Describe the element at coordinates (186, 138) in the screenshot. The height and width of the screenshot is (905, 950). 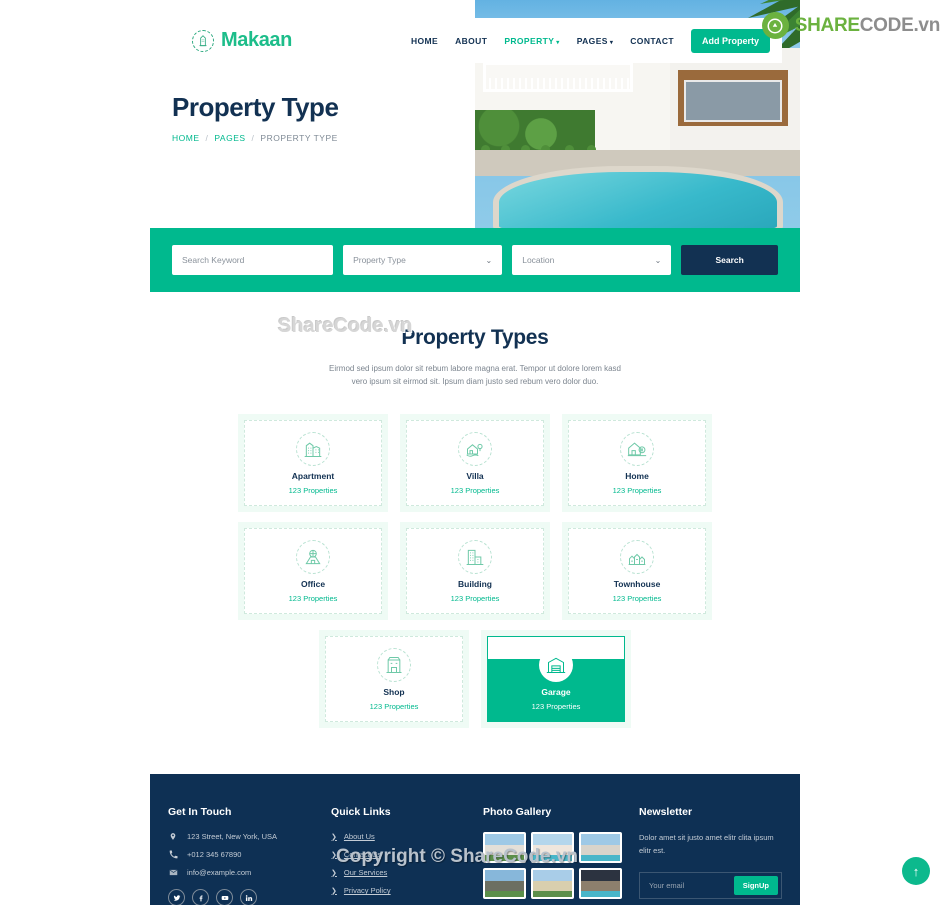
I see `breadcrumb-item-home: HOME` at that location.